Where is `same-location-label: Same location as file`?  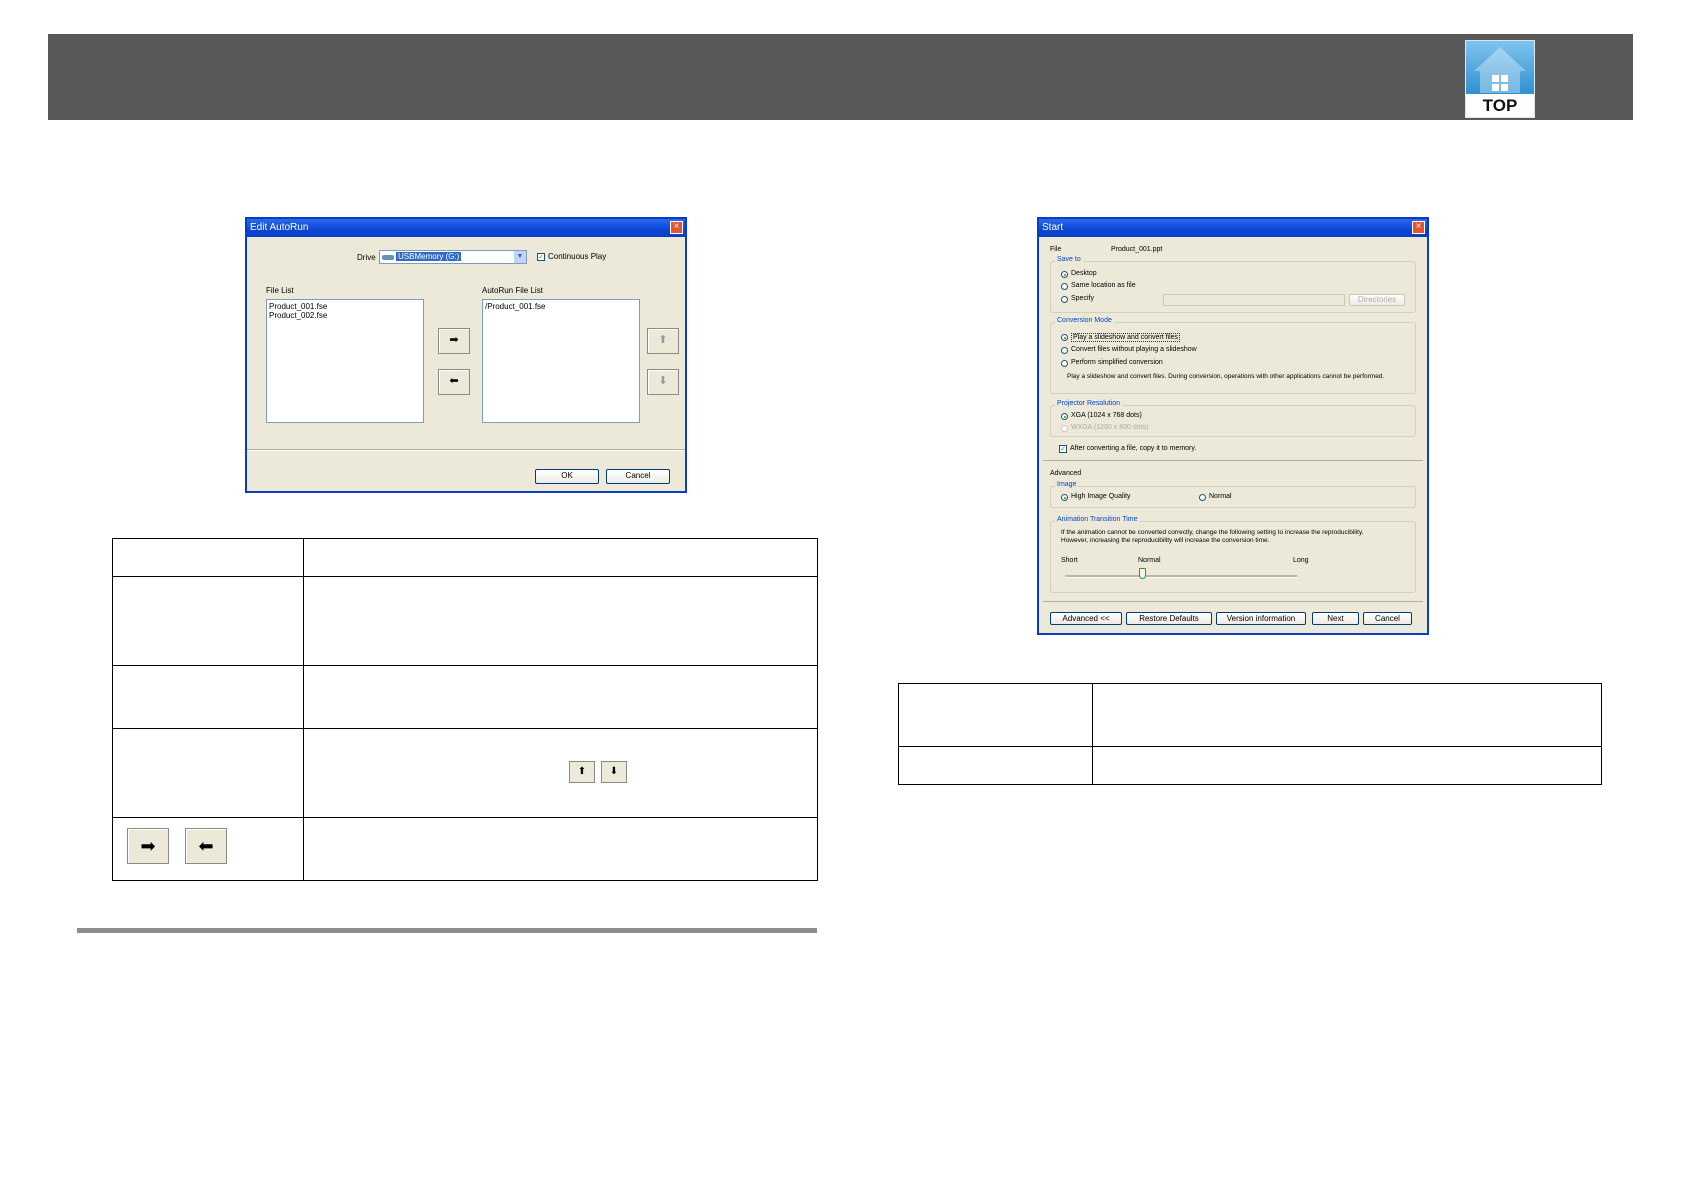
same-location-label: Same location as file is located at coordinates (1103, 285).